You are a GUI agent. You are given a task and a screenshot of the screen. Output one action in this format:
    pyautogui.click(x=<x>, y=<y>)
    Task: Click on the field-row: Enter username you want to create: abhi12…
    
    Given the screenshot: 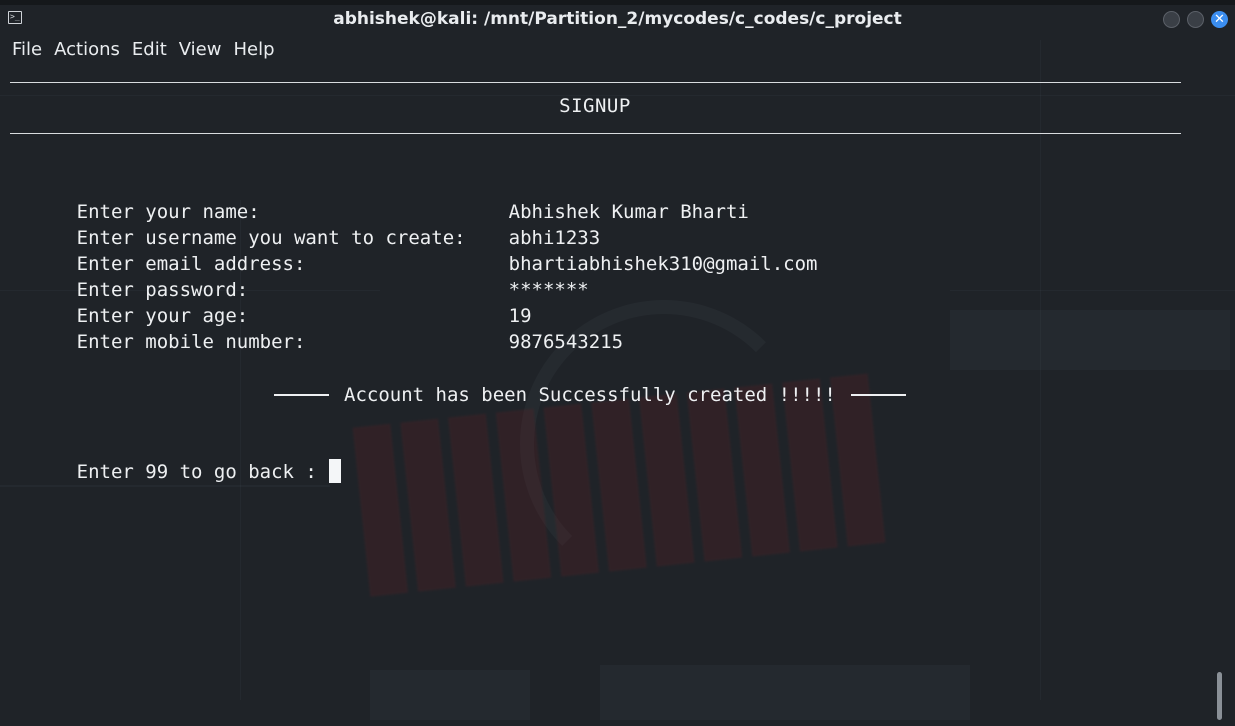 What is the action you would take?
    pyautogui.click(x=304, y=224)
    